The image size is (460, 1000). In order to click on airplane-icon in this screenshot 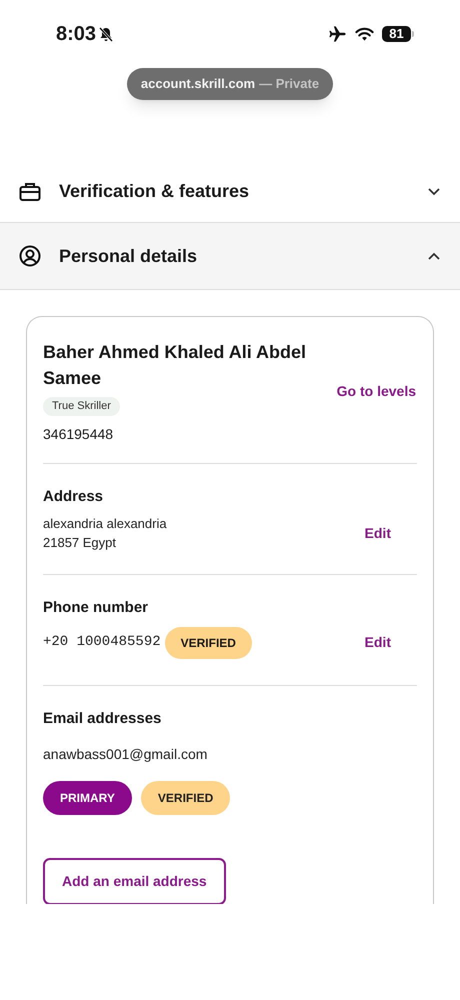, I will do `click(337, 34)`.